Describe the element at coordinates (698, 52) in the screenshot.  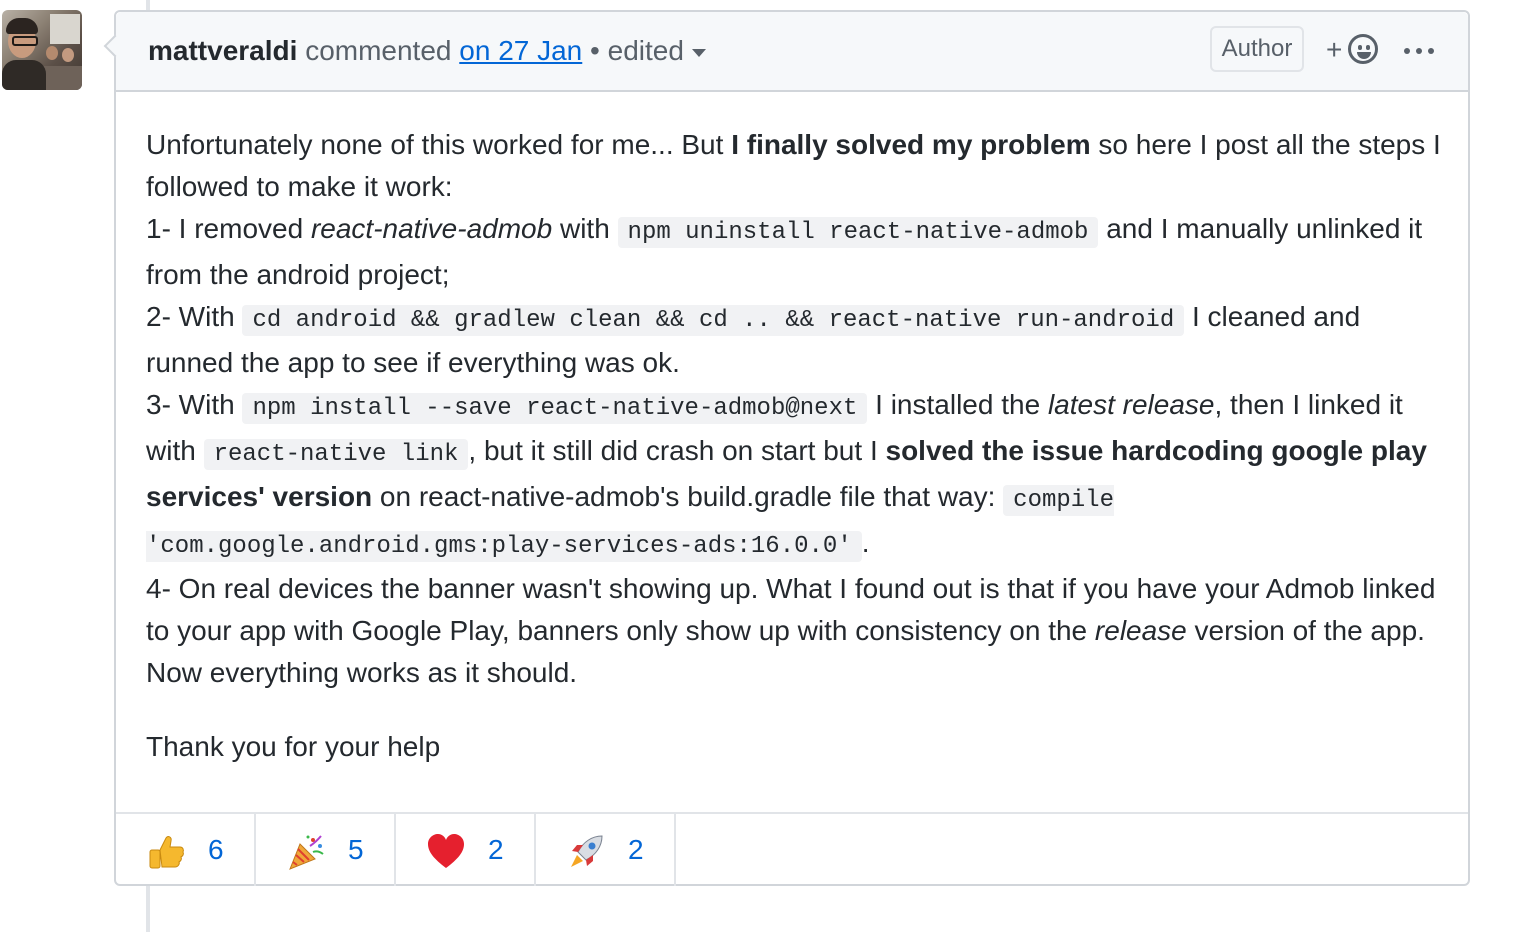
I see `chevron-down-icon` at that location.